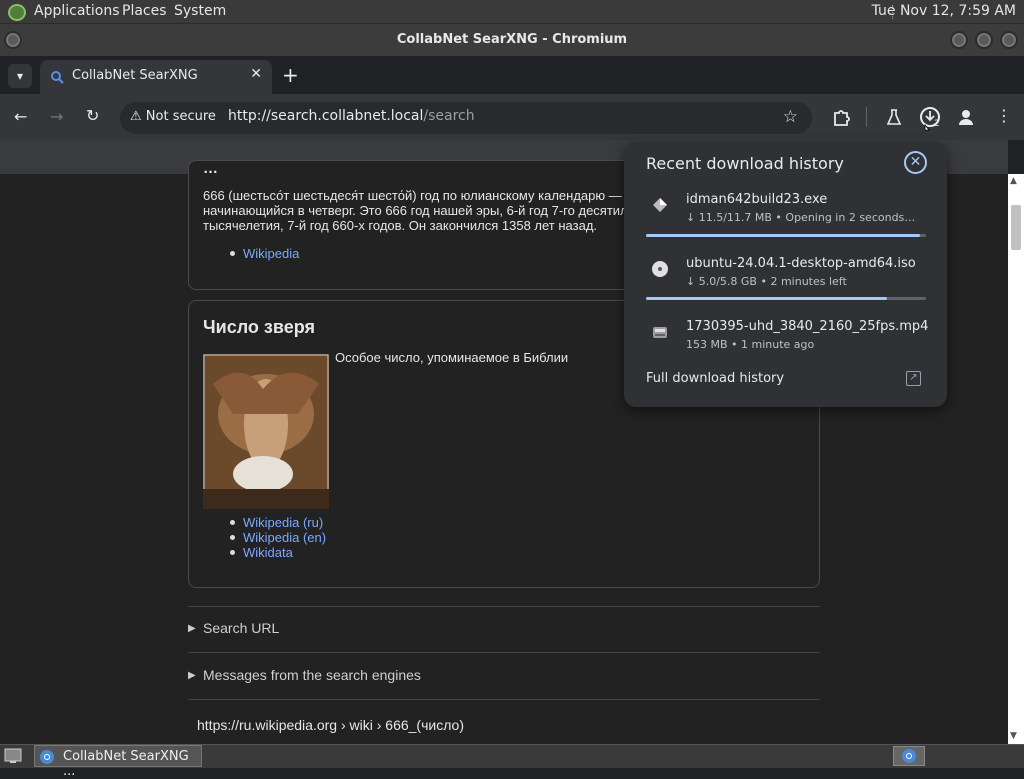 Image resolution: width=1024 pixels, height=779 pixels. I want to click on clock: Tue Nov 12, 7:59 AM, so click(944, 11).